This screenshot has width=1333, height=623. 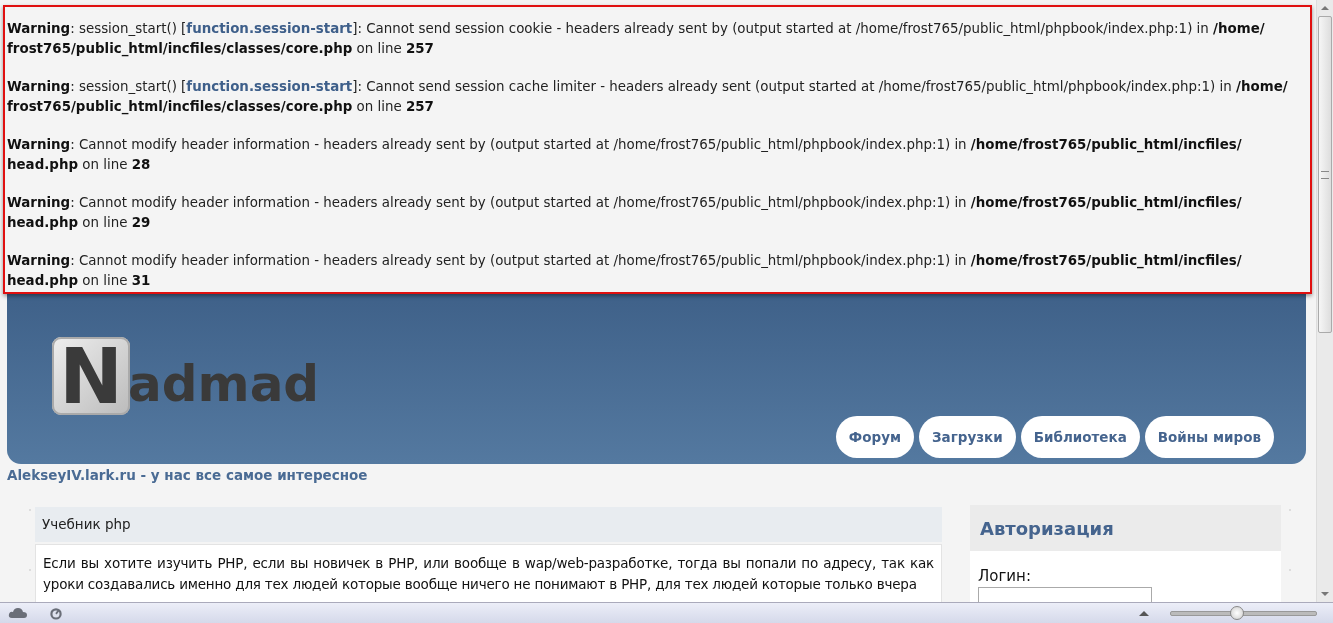 I want to click on article-title: Учебник php, so click(x=86, y=524).